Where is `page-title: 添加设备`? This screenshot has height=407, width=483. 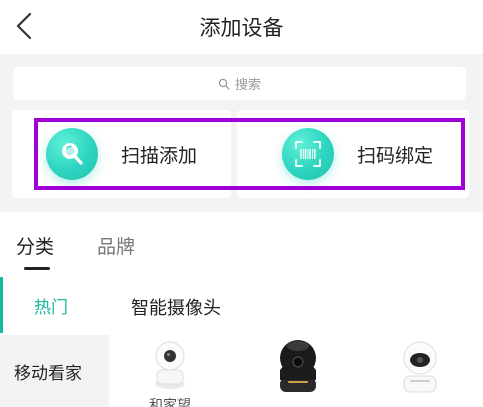
page-title: 添加设备 is located at coordinates (241, 28).